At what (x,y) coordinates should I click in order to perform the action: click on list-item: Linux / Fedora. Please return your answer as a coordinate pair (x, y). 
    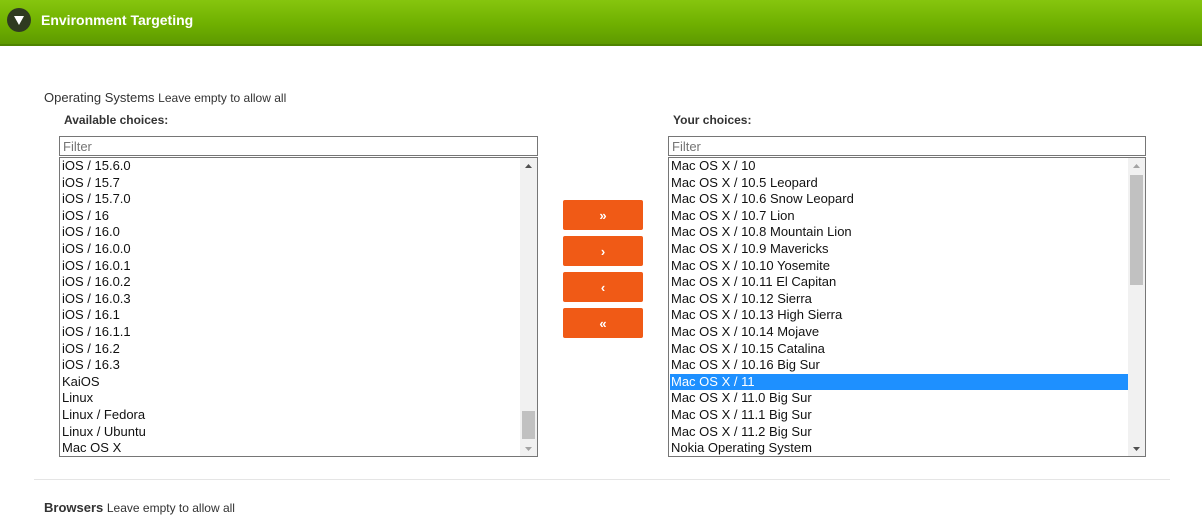
    Looking at the image, I should click on (290, 415).